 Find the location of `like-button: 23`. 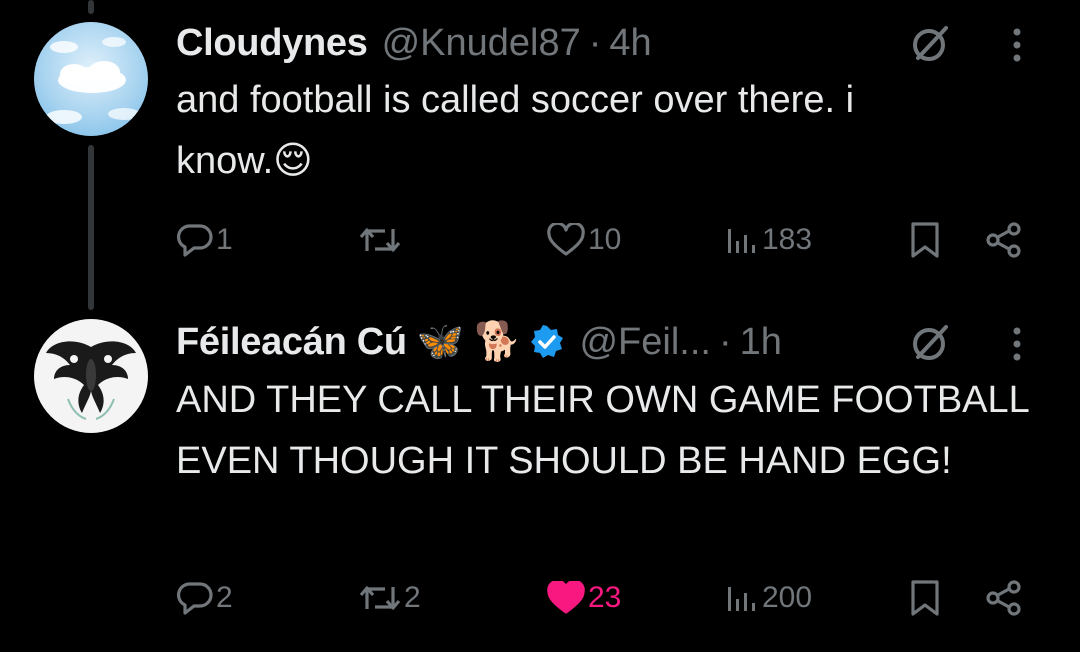

like-button: 23 is located at coordinates (583, 598).